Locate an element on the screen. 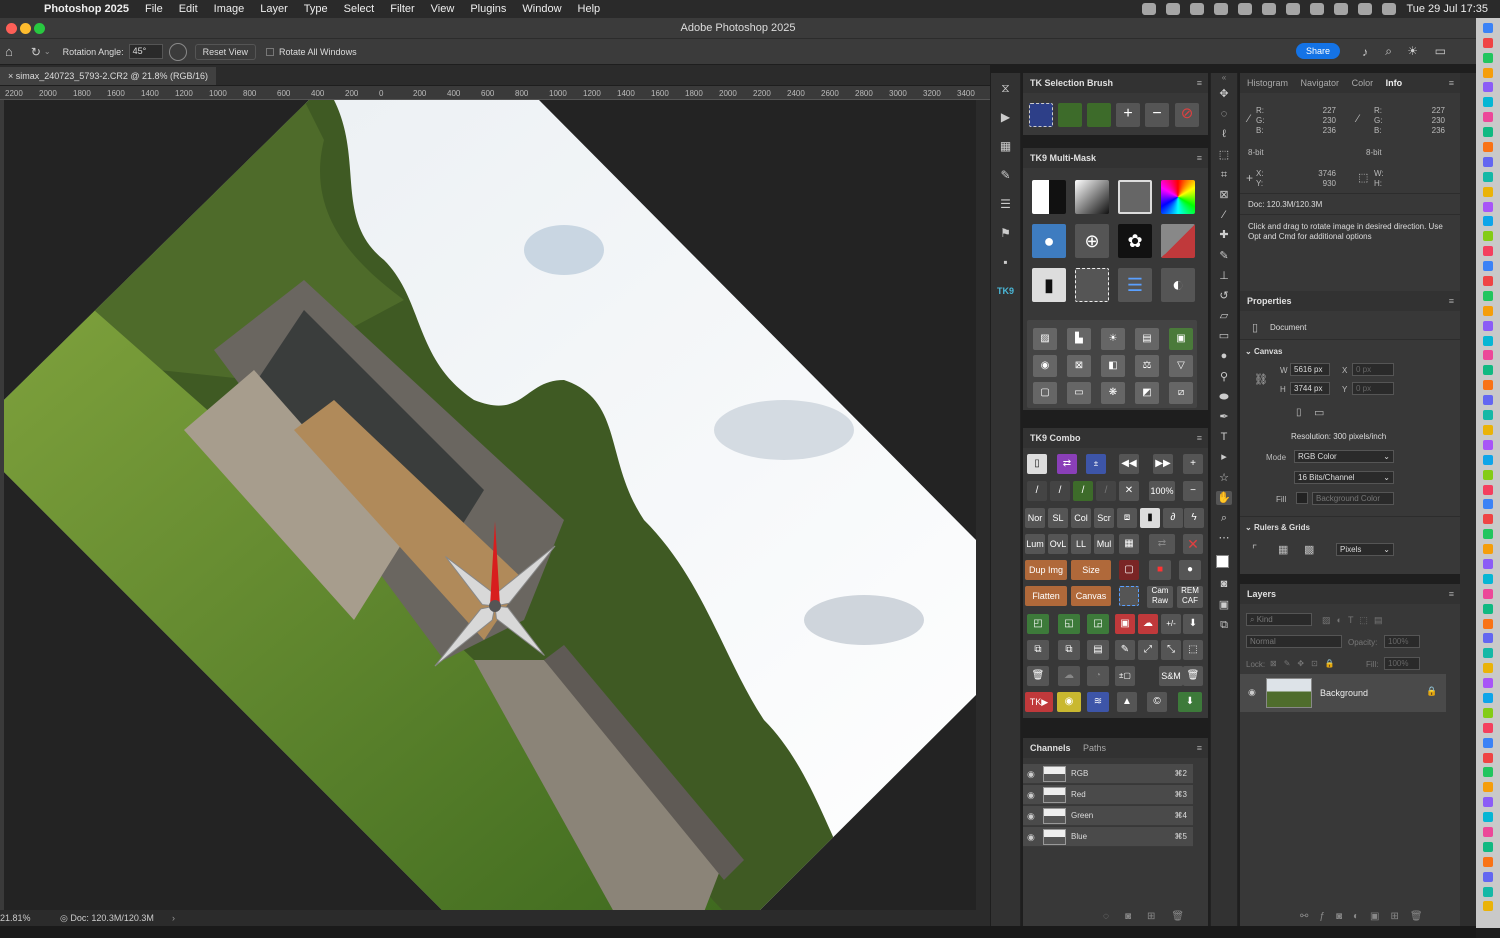  lightning-button: ϟ is located at coordinates (1194, 518).